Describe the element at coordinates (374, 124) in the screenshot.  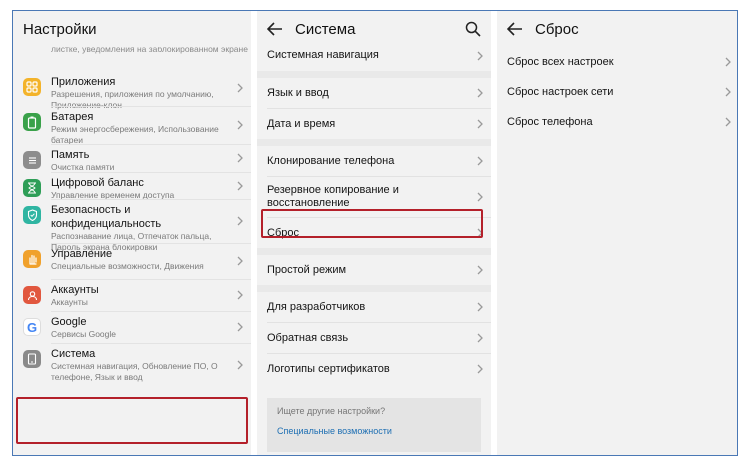
I see `system-menu-row-2: Дата и время` at that location.